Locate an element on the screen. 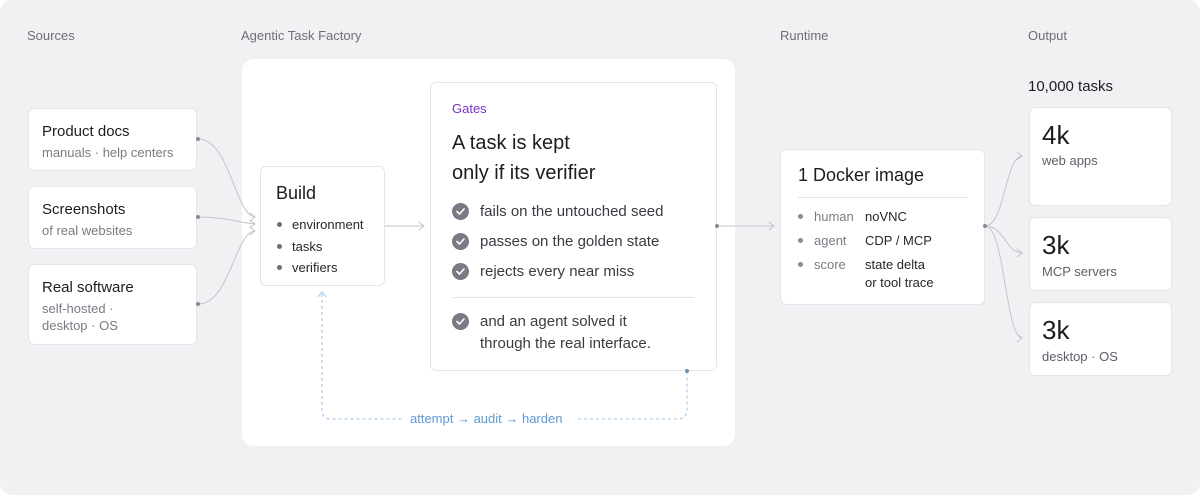 This screenshot has height=495, width=1200. gate-final-check-line2: through the real interface. is located at coordinates (565, 343).